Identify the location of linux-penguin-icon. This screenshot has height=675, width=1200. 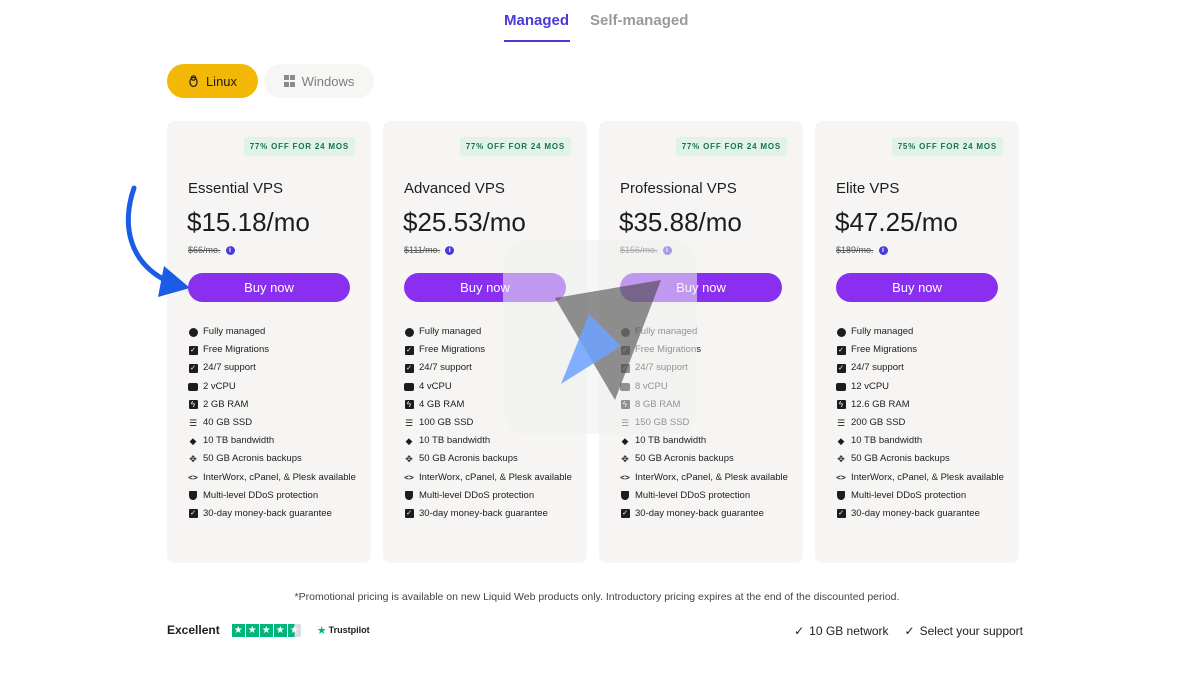
(194, 81).